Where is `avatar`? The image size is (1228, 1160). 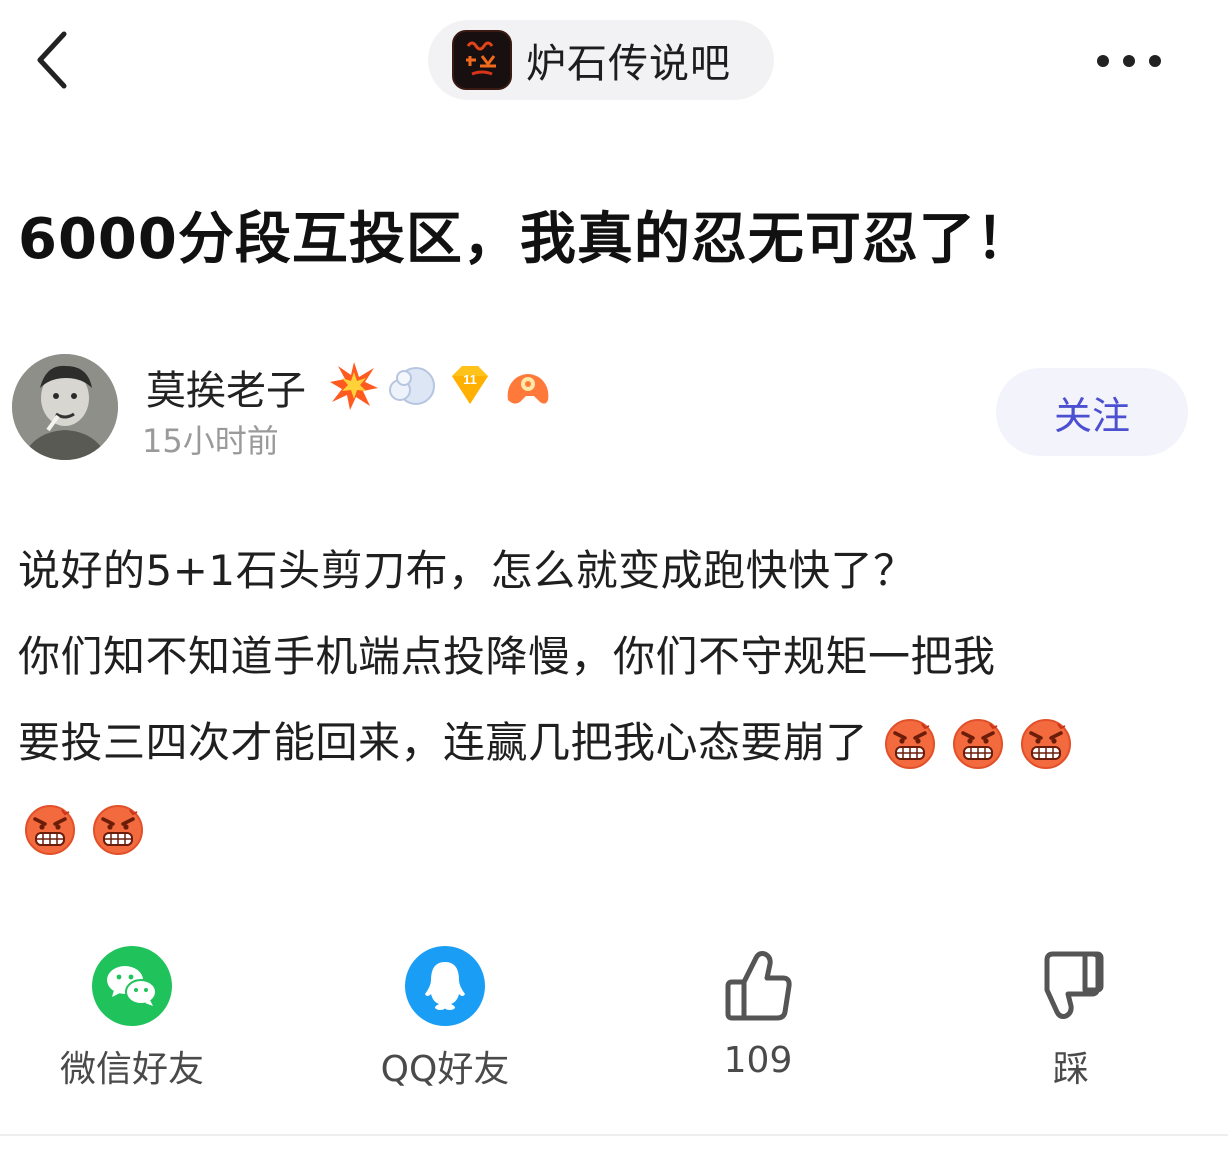 avatar is located at coordinates (65, 407).